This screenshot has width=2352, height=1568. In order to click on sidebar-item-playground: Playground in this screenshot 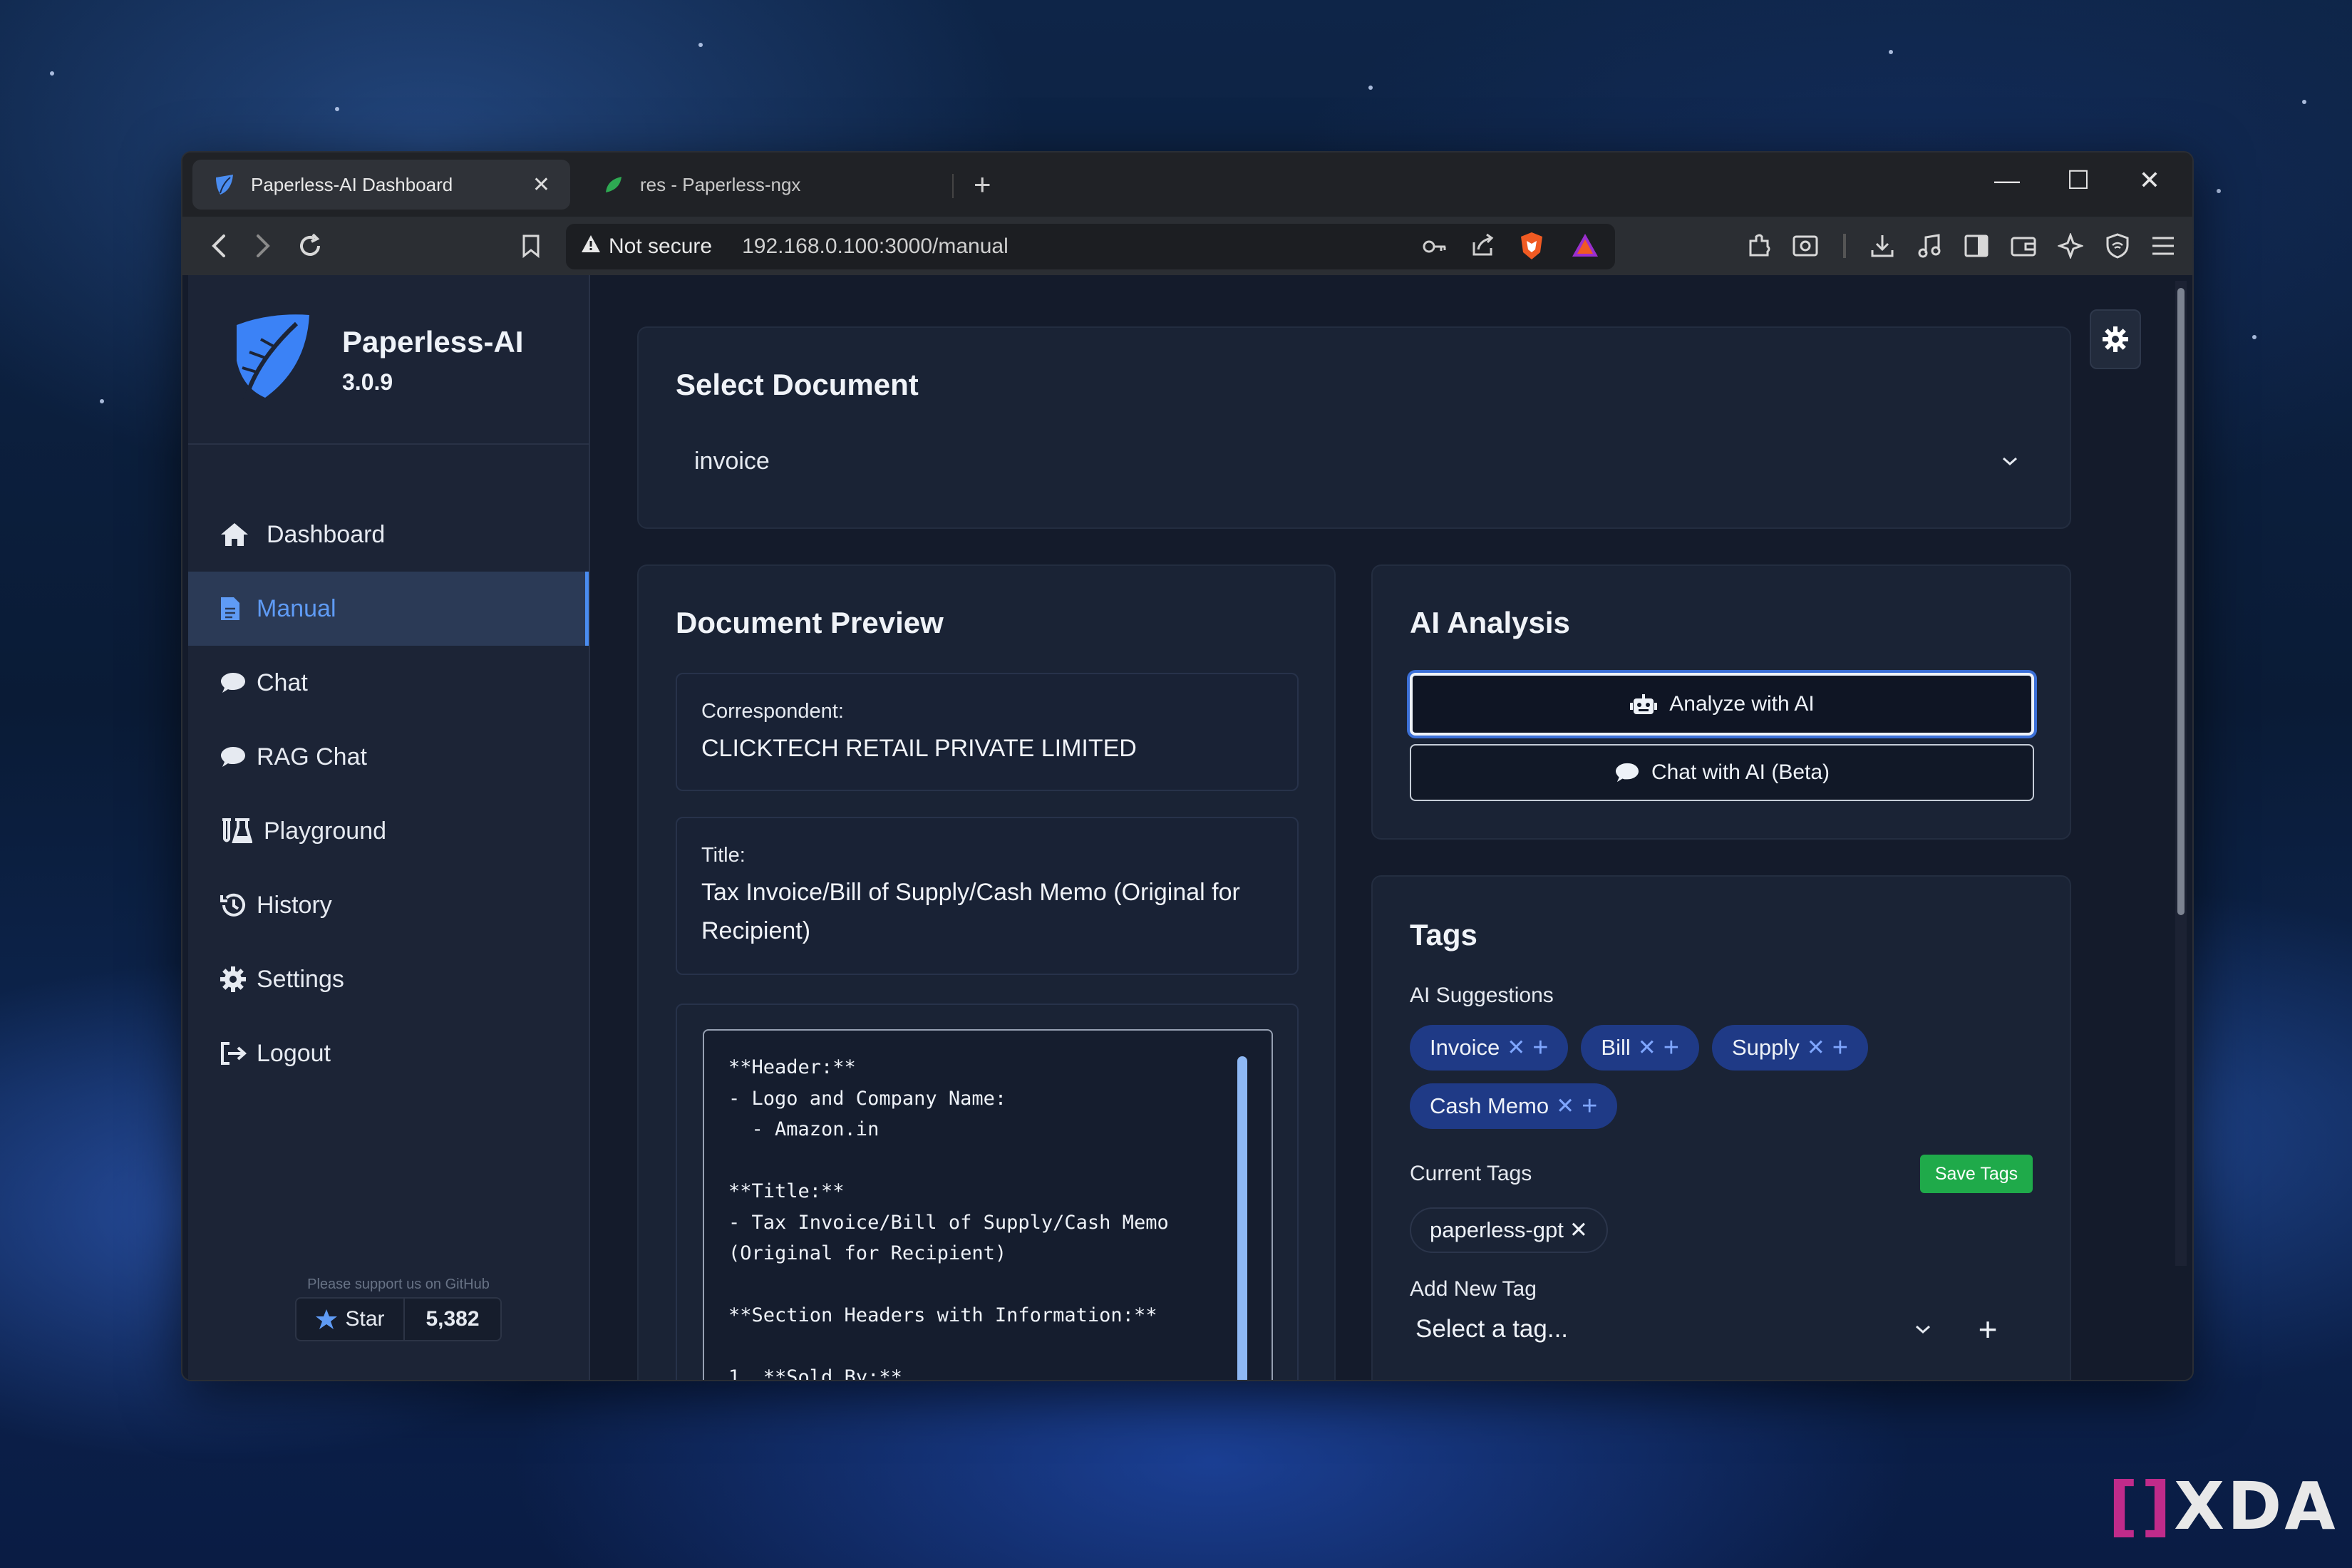, I will do `click(389, 831)`.